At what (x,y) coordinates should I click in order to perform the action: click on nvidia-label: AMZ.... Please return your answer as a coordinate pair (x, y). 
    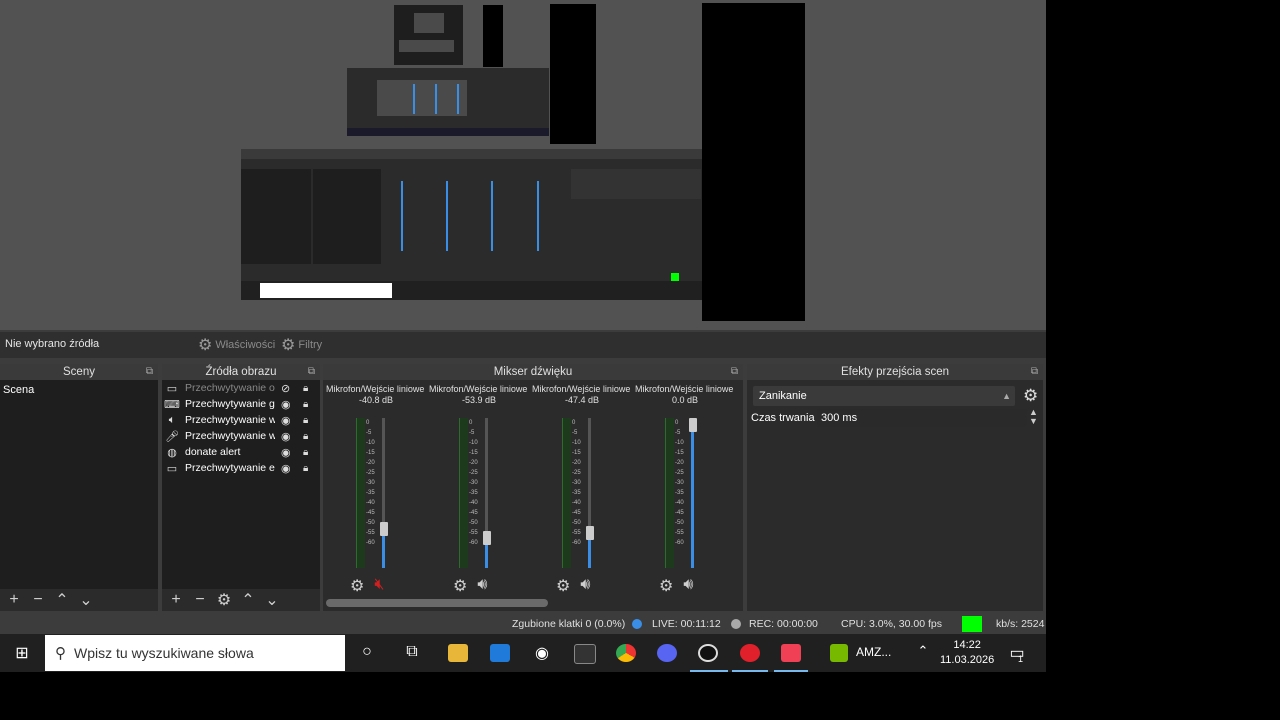
    Looking at the image, I should click on (873, 652).